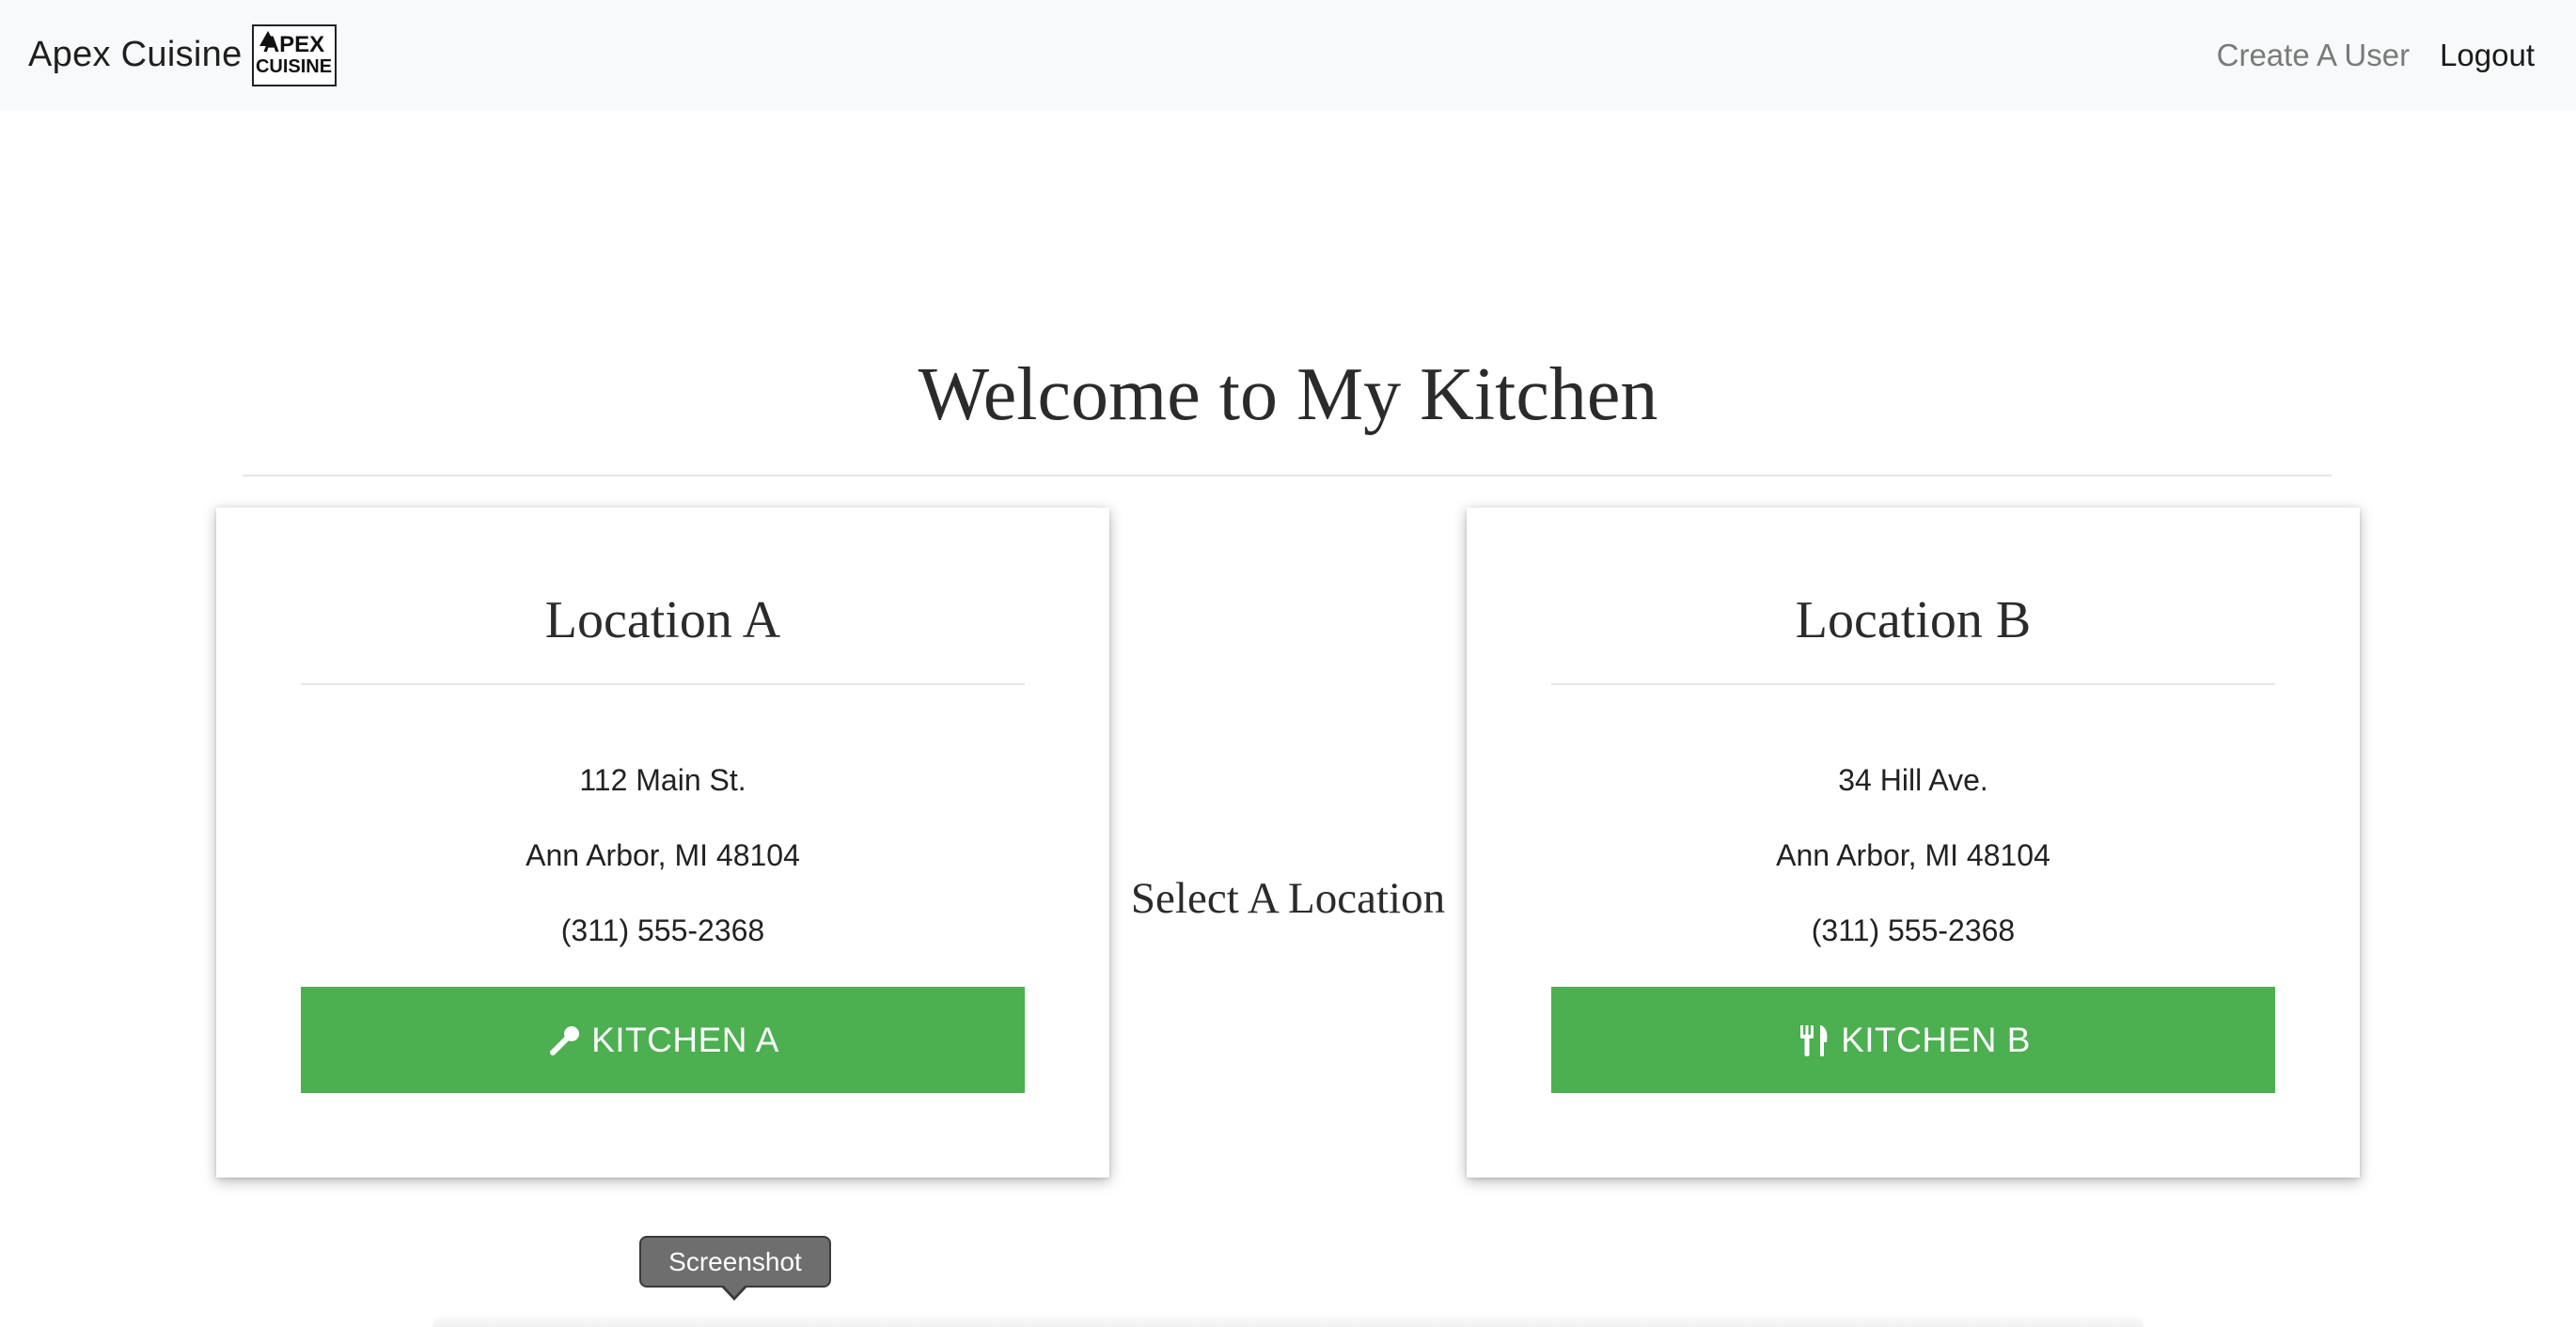 This screenshot has height=1327, width=2576. Describe the element at coordinates (735, 1262) in the screenshot. I see `screenshot-tooltip: Screenshot` at that location.